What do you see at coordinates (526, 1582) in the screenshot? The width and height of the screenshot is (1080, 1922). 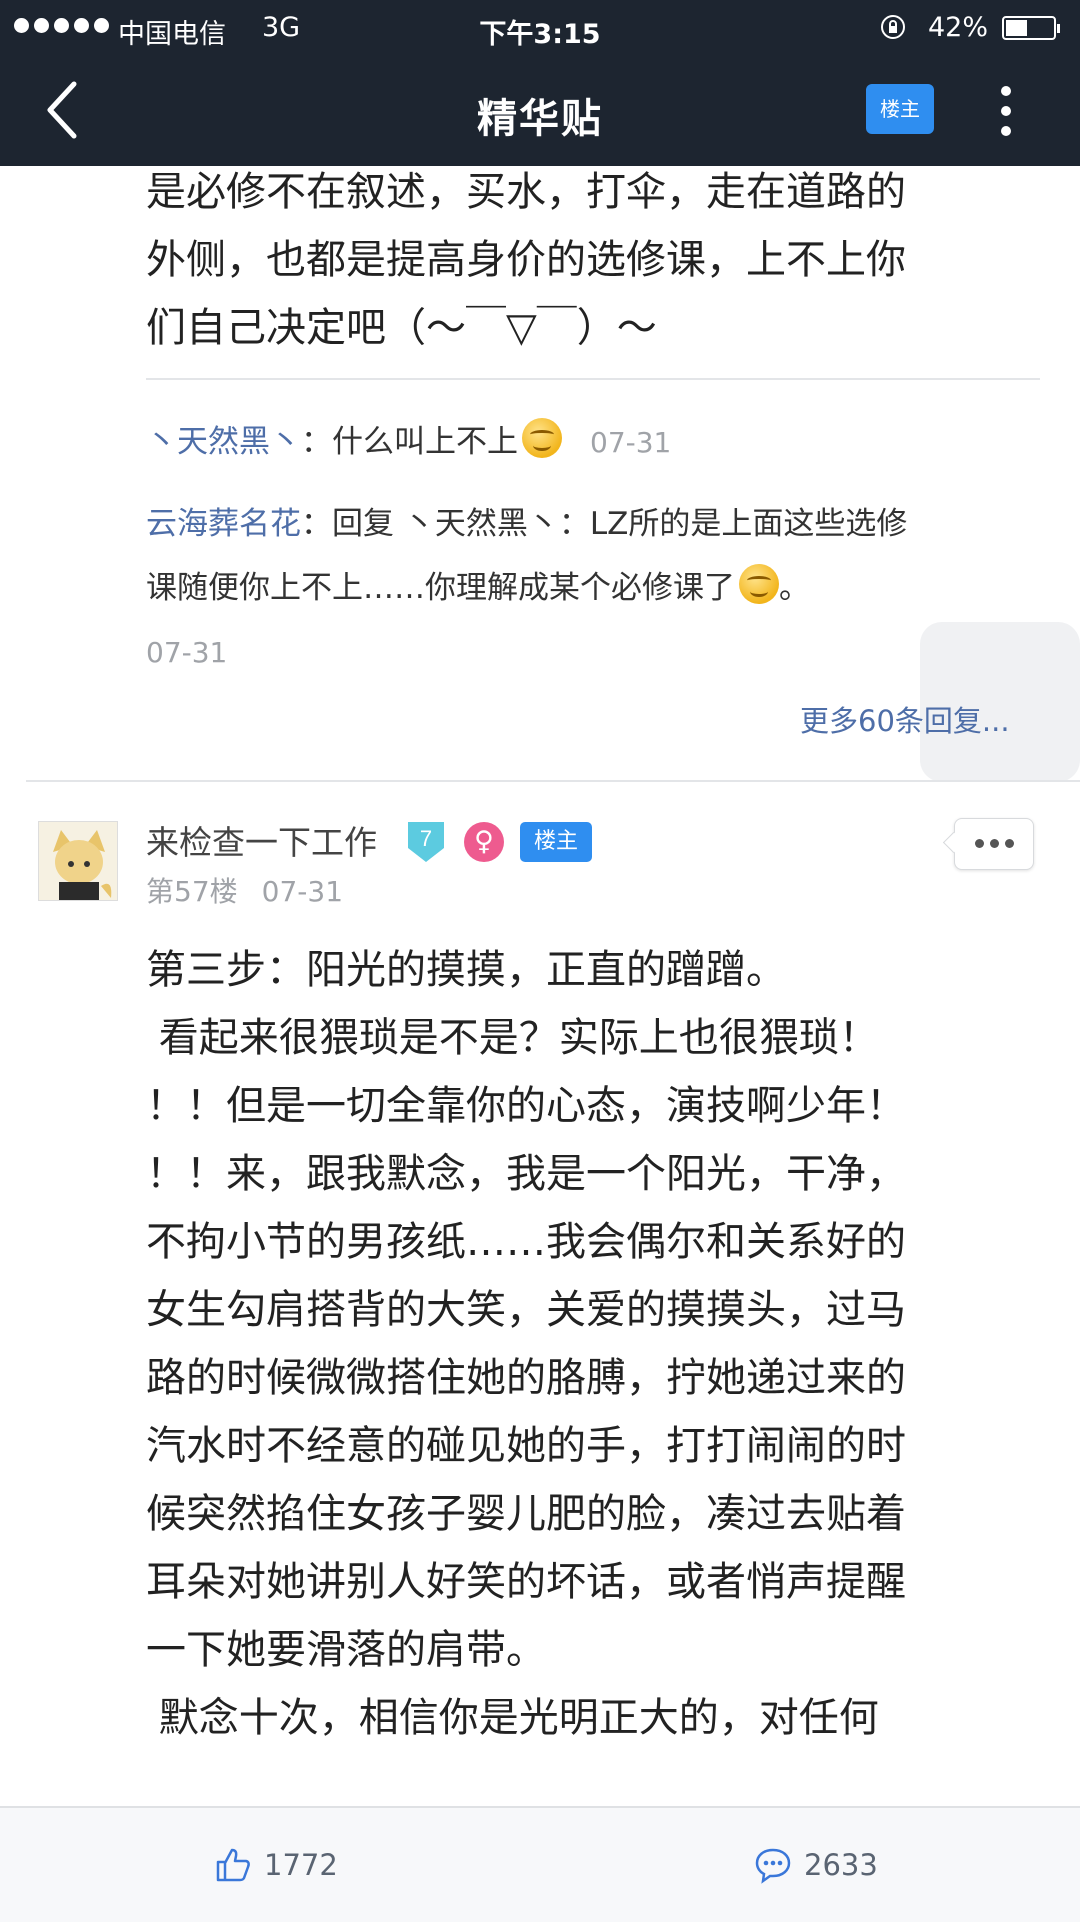 I see `text-line: 耳朵对她讲别人好笑的坏话，或者悄声提醒` at bounding box center [526, 1582].